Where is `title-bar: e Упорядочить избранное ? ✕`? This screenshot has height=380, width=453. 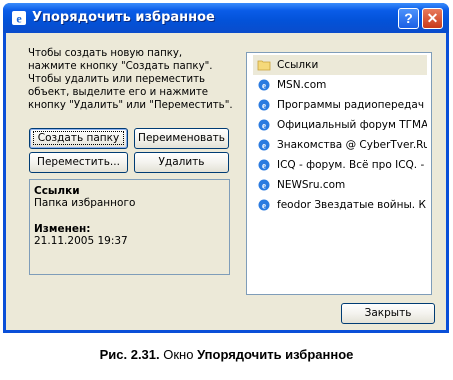 title-bar: e Упорядочить избранное ? ✕ is located at coordinates (226, 18).